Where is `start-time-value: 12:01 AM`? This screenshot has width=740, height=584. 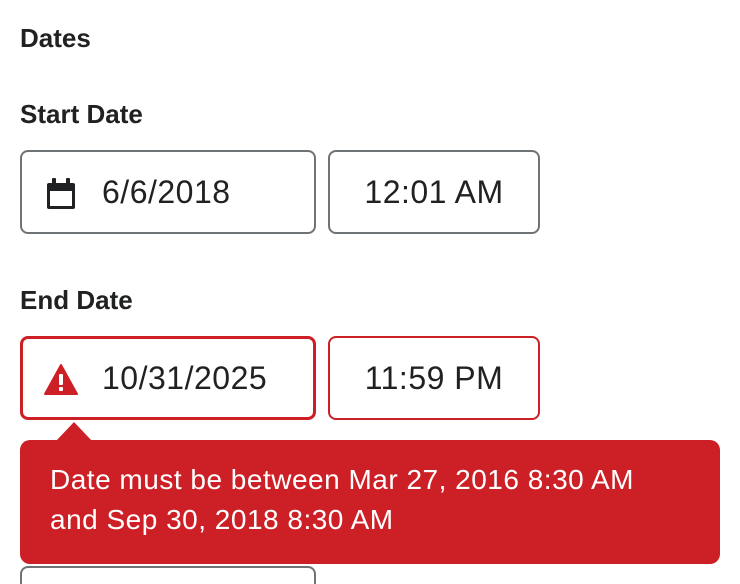
start-time-value: 12:01 AM is located at coordinates (434, 192).